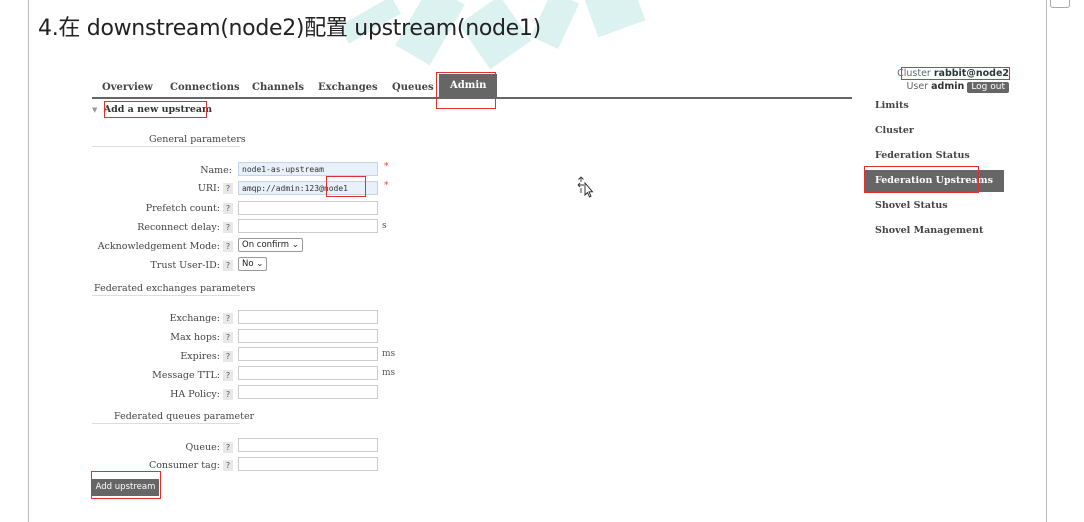 The width and height of the screenshot is (1084, 522). What do you see at coordinates (308, 169) in the screenshot?
I see `name-input: node1-as-upstream` at bounding box center [308, 169].